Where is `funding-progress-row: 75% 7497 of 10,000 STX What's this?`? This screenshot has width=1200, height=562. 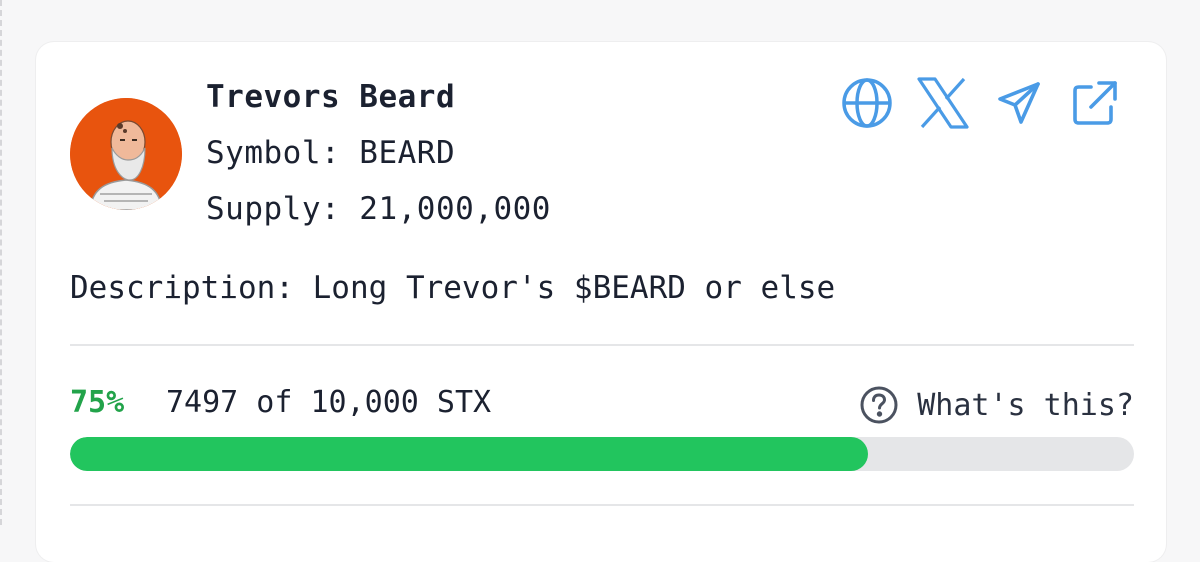
funding-progress-row: 75% 7497 of 10,000 STX What's this? is located at coordinates (602, 405).